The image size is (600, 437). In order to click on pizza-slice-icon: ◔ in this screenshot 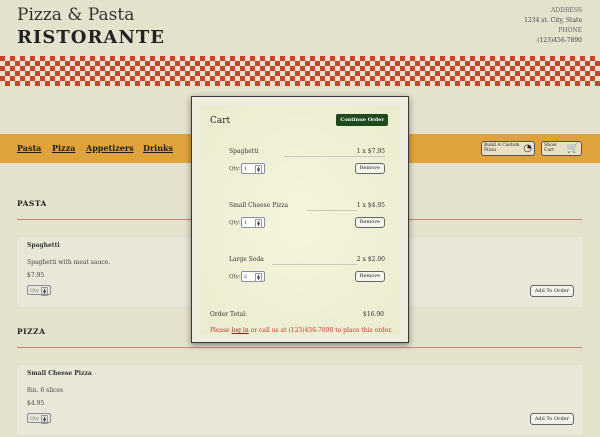, I will do `click(527, 148)`.